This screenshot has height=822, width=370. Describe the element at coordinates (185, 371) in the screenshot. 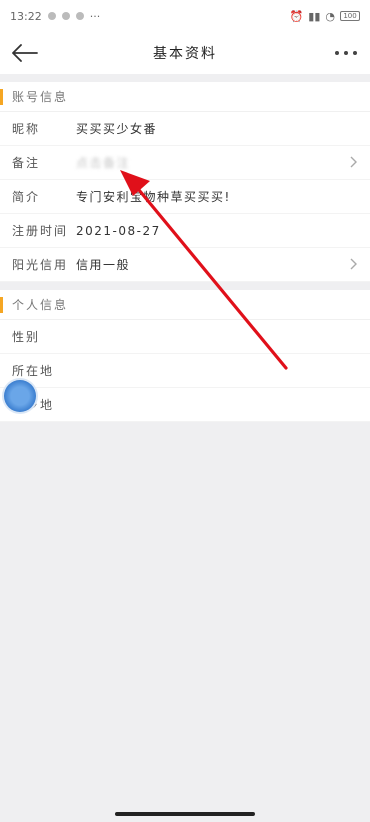

I see `row-location: 所在地` at that location.